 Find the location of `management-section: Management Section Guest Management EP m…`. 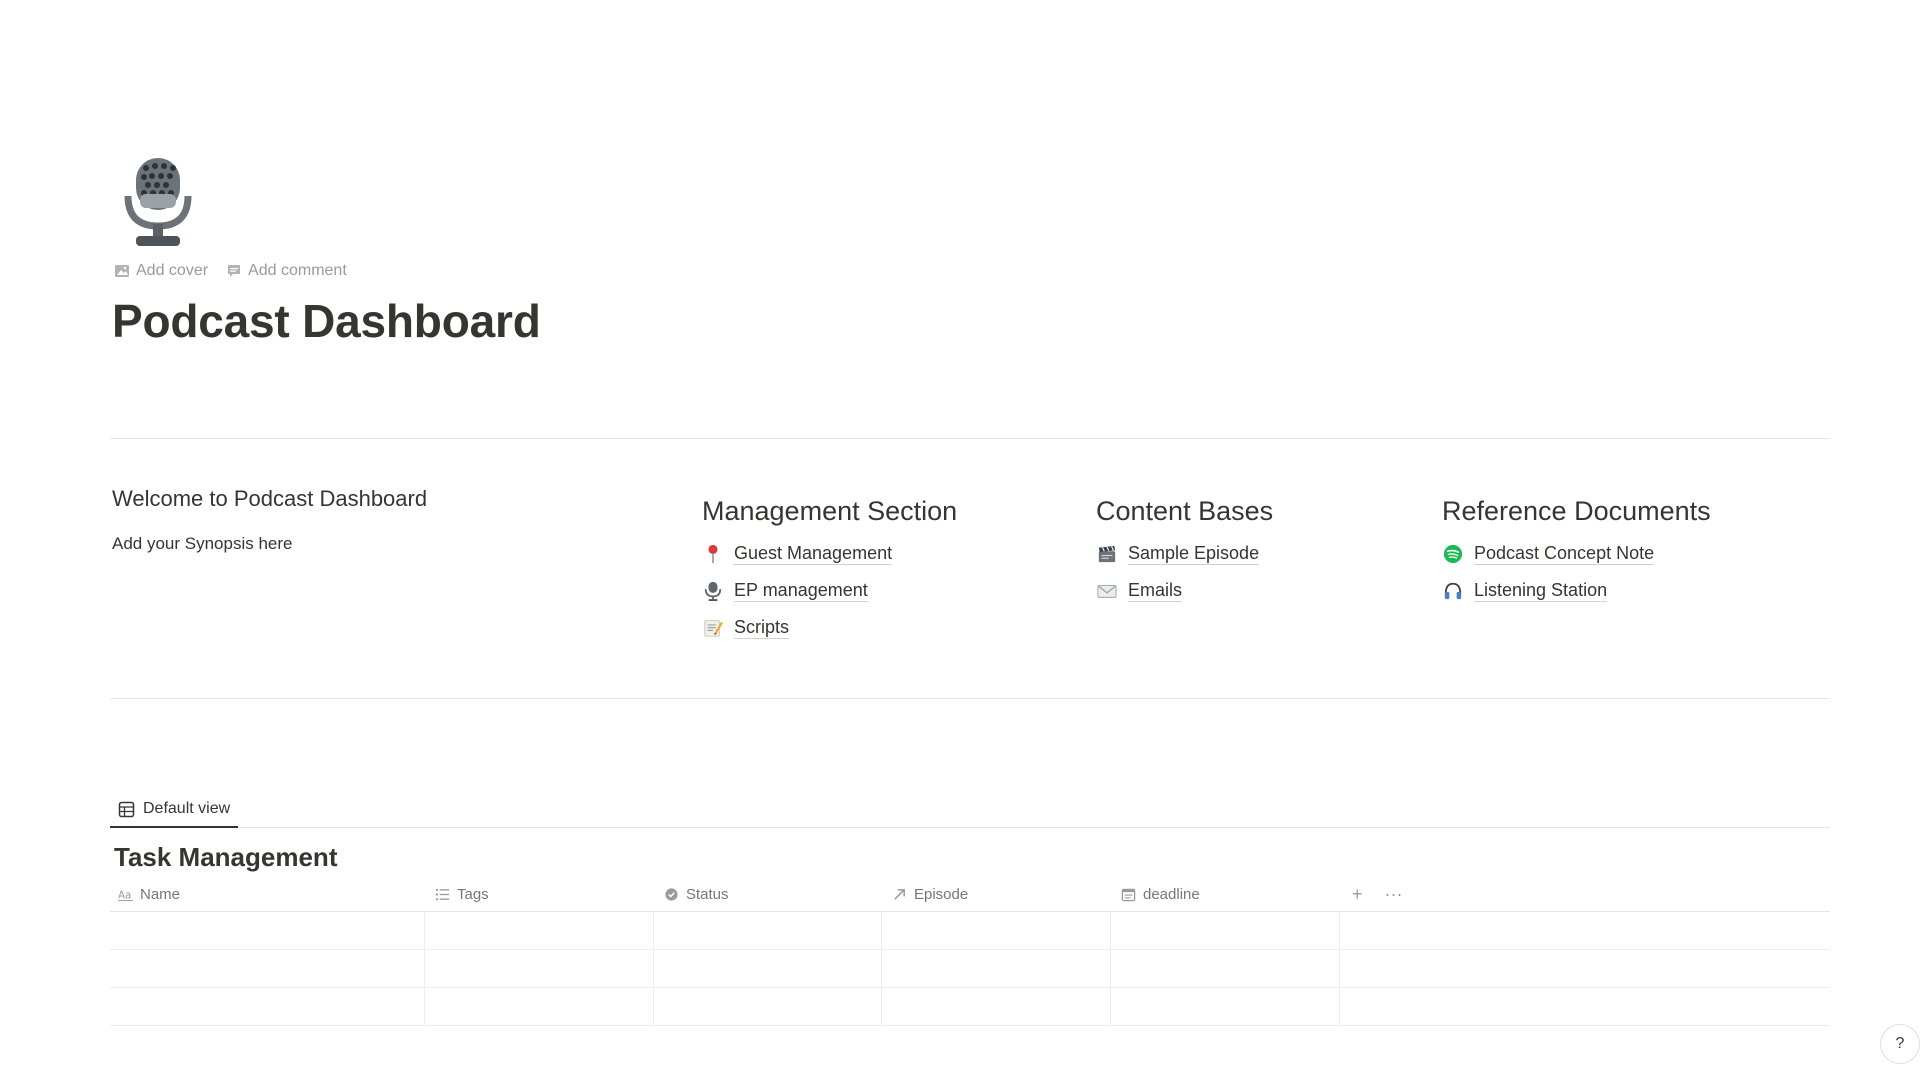

management-section: Management Section Guest Management EP m… is located at coordinates (829, 571).